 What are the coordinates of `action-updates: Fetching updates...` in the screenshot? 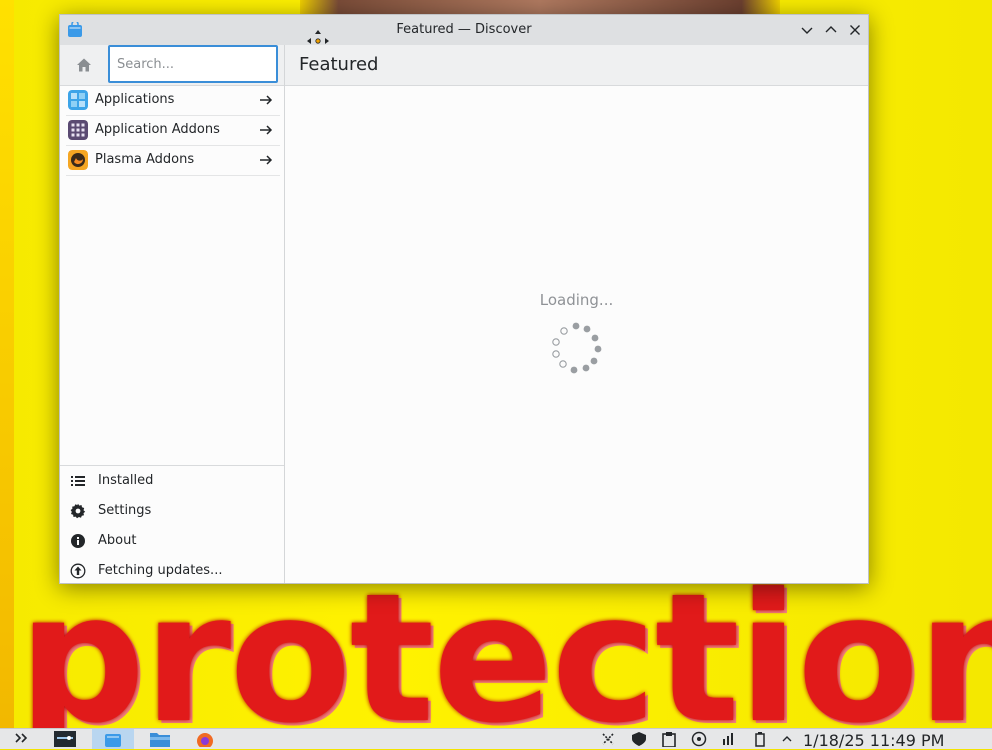 It's located at (172, 571).